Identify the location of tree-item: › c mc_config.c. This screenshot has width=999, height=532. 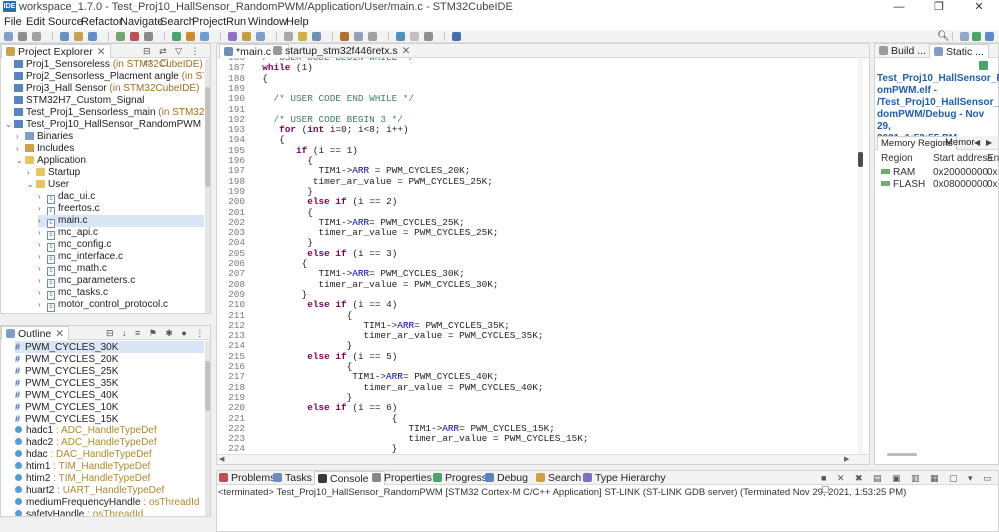
(121, 245).